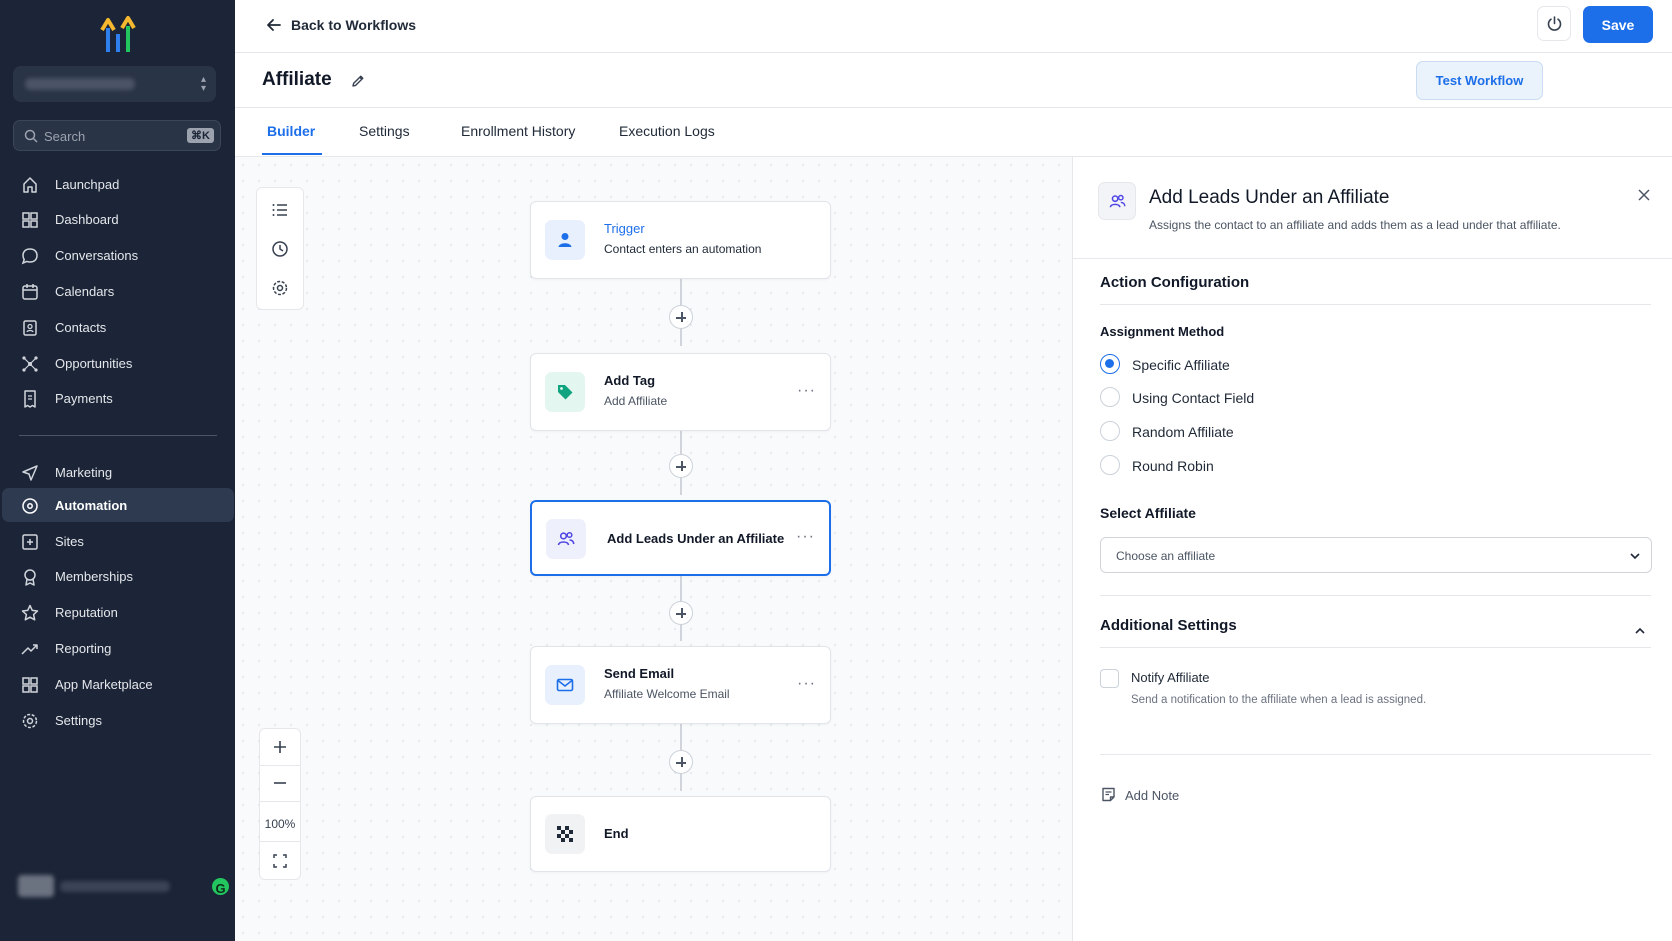  I want to click on tab-builder: Builder, so click(291, 131).